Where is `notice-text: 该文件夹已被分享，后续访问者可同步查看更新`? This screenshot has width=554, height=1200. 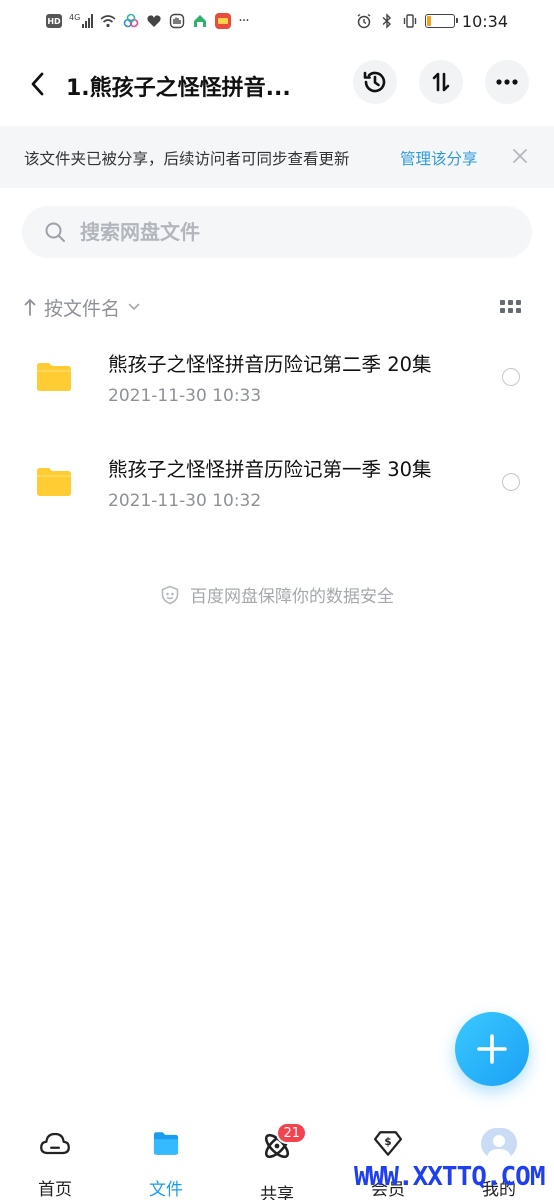 notice-text: 该文件夹已被分享，后续访问者可同步查看更新 is located at coordinates (187, 159).